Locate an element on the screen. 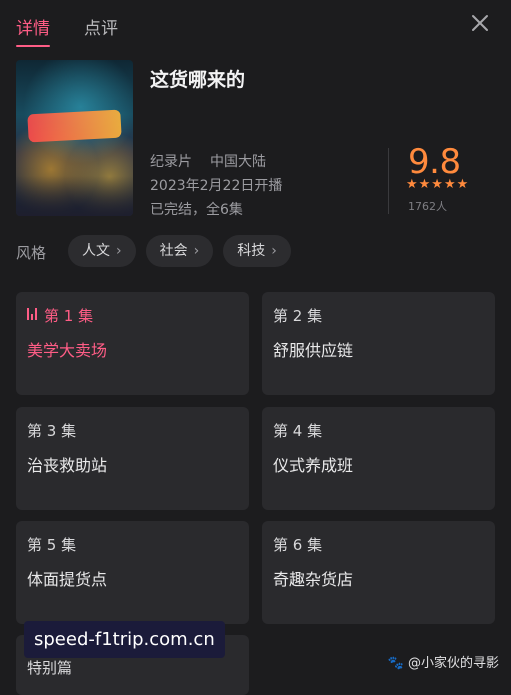 The width and height of the screenshot is (511, 695). episode-title: 体面提货点 is located at coordinates (67, 579).